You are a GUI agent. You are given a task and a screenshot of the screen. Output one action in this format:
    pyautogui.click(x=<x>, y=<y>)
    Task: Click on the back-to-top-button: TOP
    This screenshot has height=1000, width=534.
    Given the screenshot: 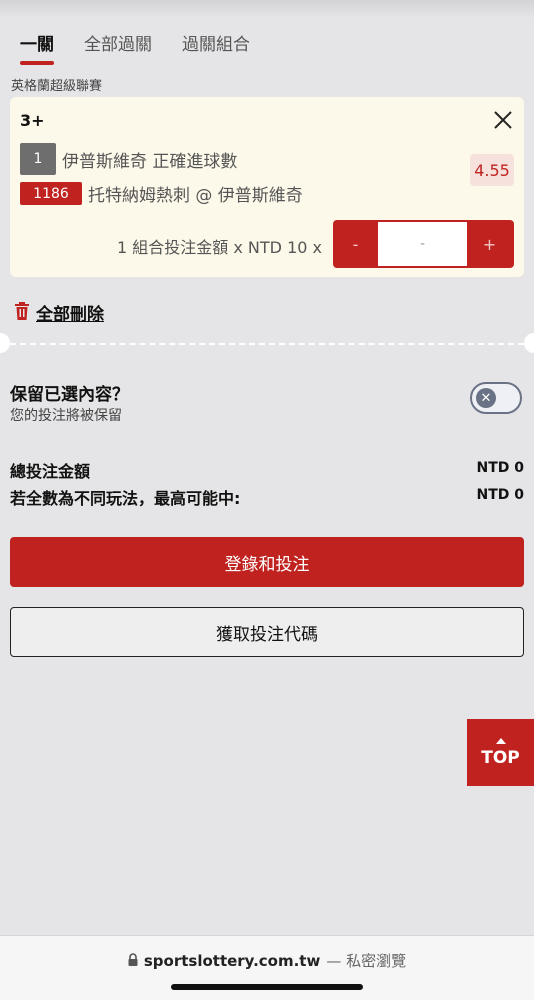 What is the action you would take?
    pyautogui.click(x=500, y=752)
    